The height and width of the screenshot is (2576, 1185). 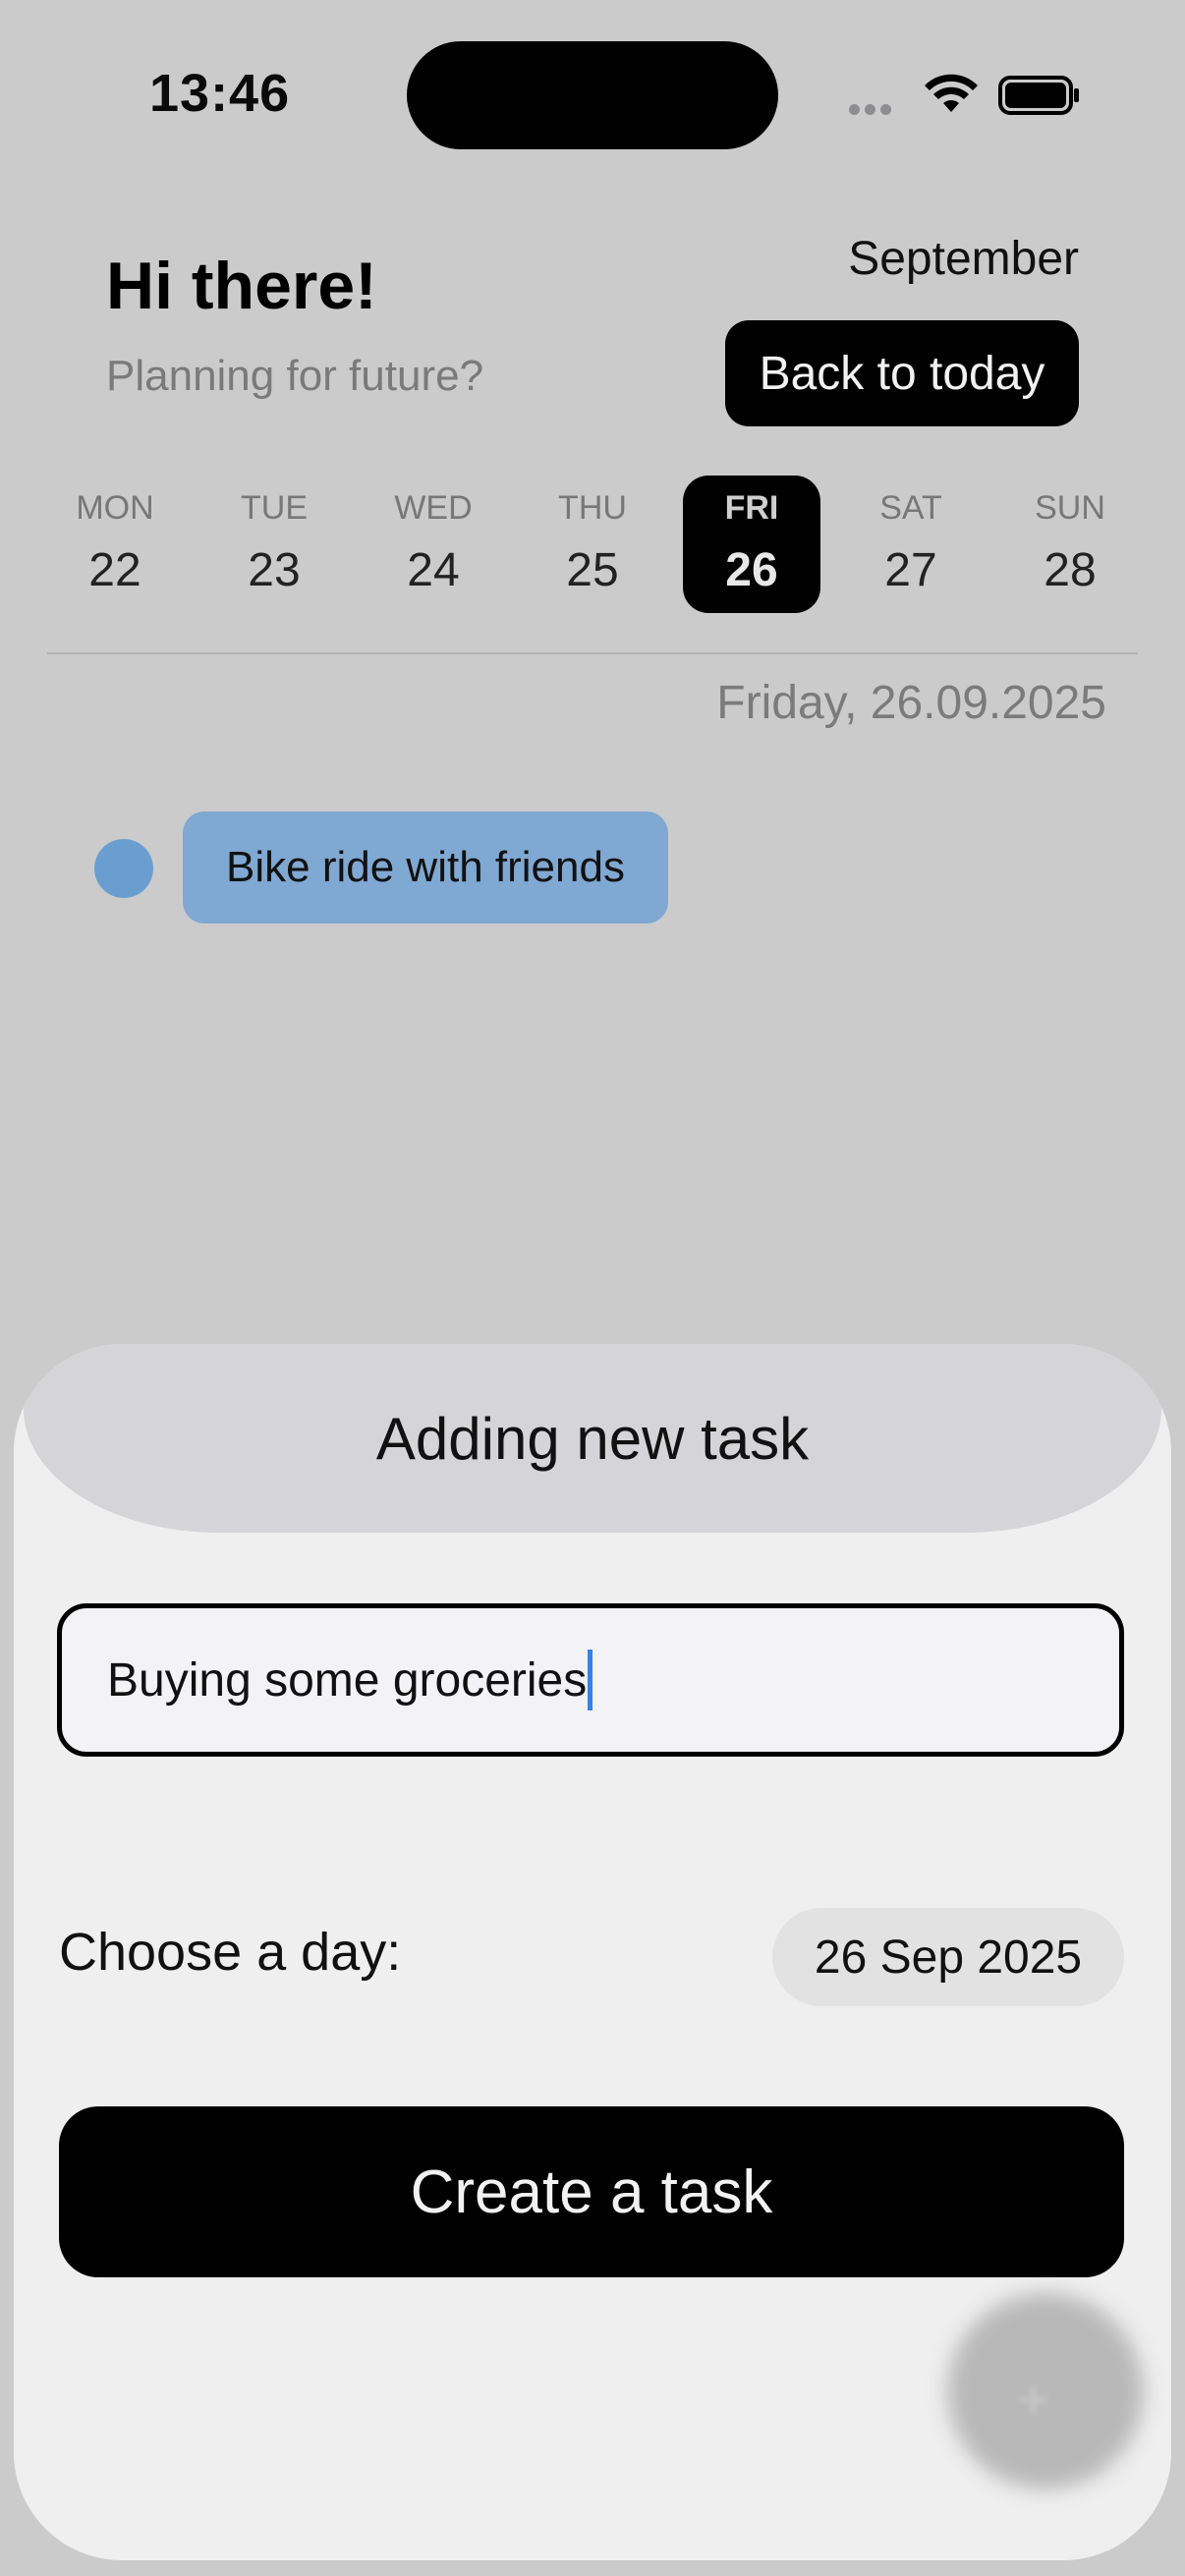 What do you see at coordinates (592, 653) in the screenshot?
I see `divider` at bounding box center [592, 653].